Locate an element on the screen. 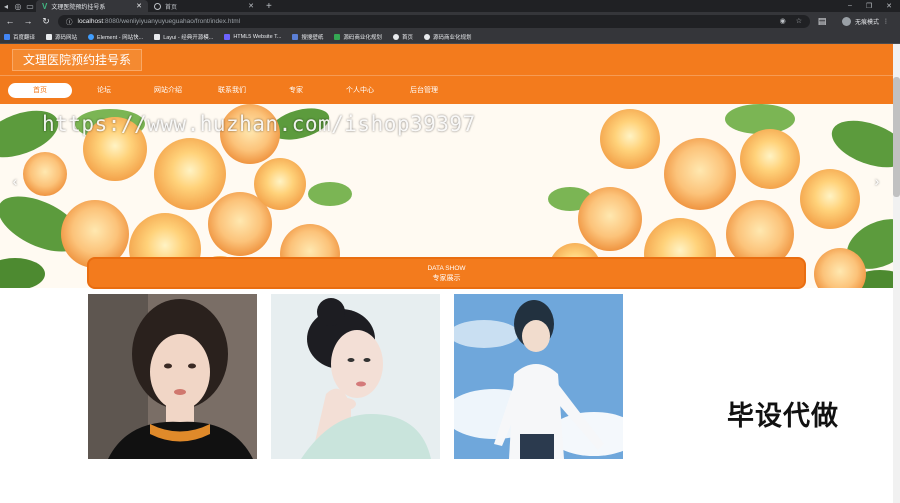 Image resolution: width=900 pixels, height=503 pixels. reload-icon: ↻ is located at coordinates (46, 21).